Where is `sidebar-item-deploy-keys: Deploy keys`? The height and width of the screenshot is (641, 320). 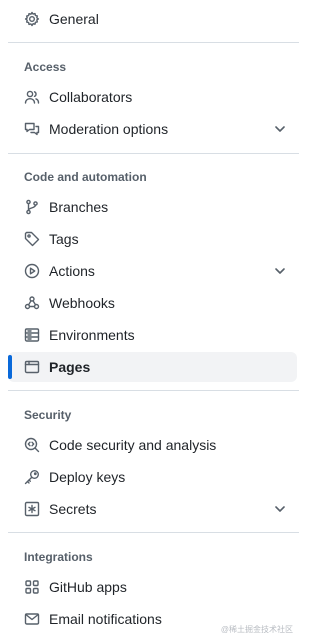 sidebar-item-deploy-keys: Deploy keys is located at coordinates (152, 477).